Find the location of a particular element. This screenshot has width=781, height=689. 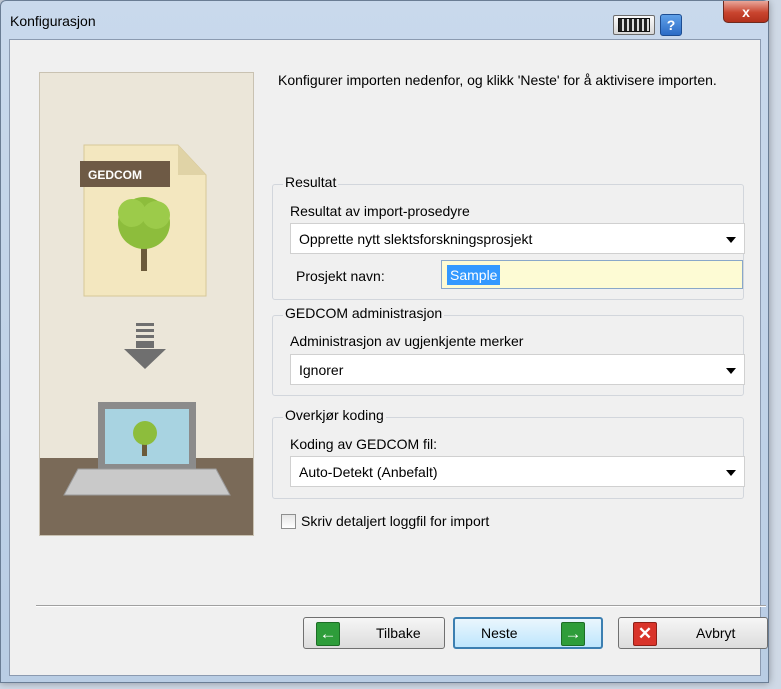

cancel-button-label: Avbryt is located at coordinates (716, 633).